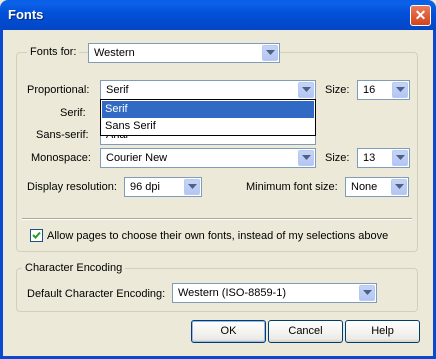  Describe the element at coordinates (232, 293) in the screenshot. I see `default-encoding-value: Western (ISO-8859-1)` at that location.